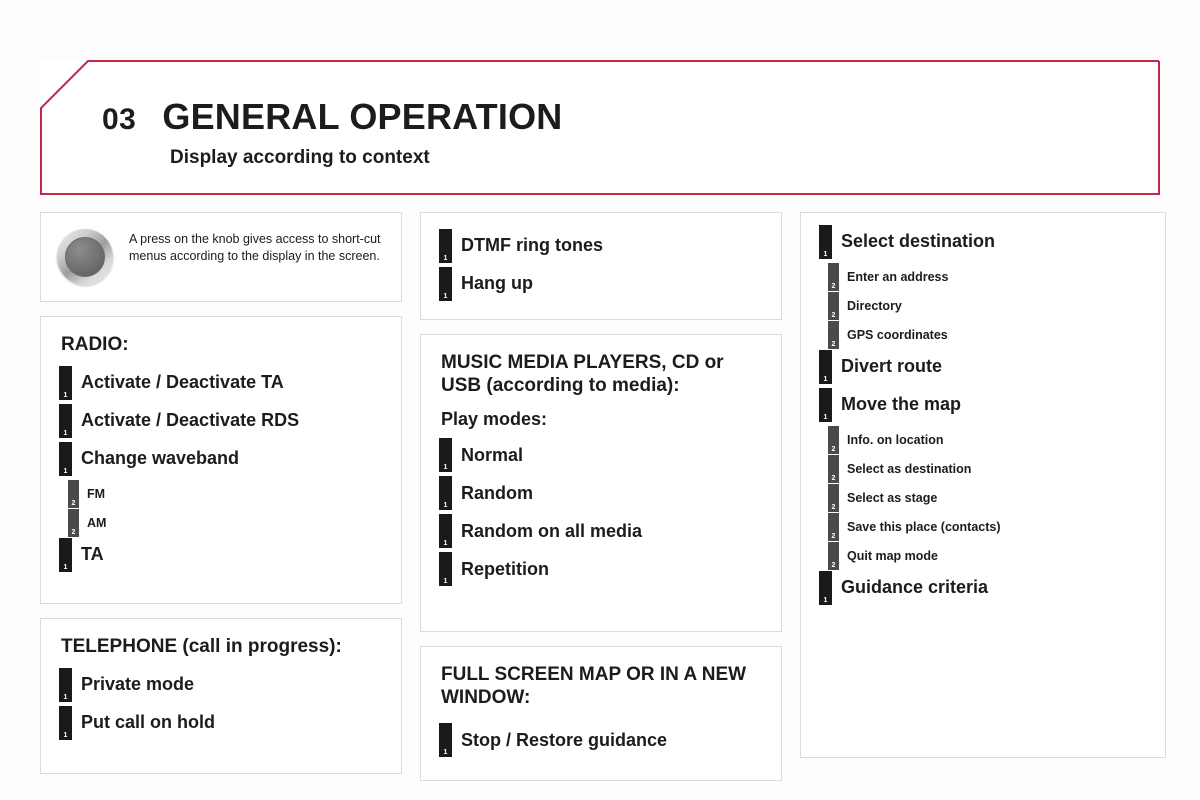  I want to click on list-item-label: GPS coordinates, so click(897, 334).